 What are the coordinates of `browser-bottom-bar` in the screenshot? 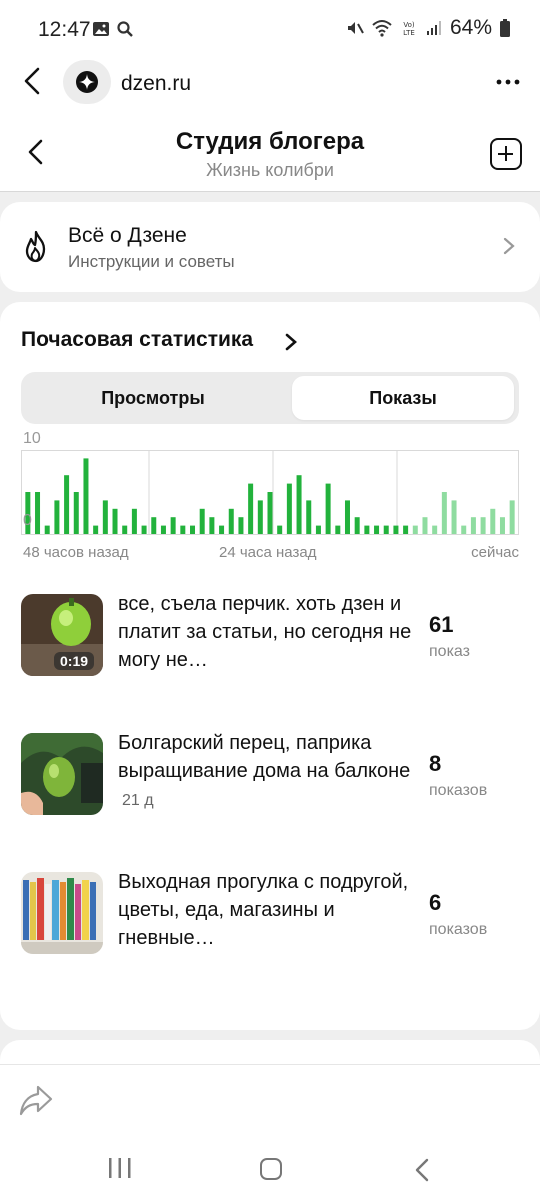 It's located at (270, 1099).